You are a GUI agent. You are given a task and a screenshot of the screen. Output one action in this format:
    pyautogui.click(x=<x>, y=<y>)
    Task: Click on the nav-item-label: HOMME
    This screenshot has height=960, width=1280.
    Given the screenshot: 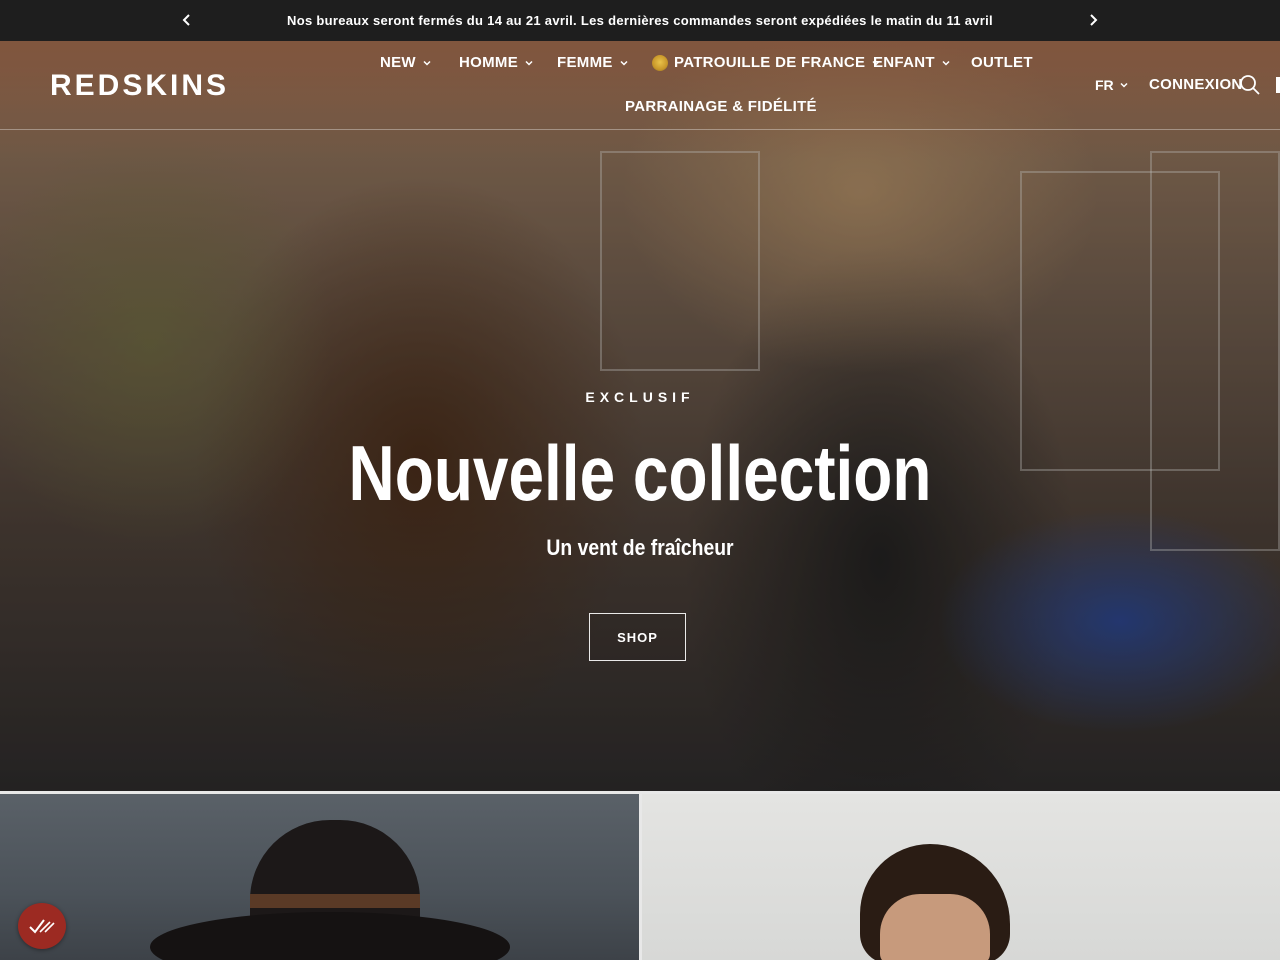 What is the action you would take?
    pyautogui.click(x=488, y=62)
    